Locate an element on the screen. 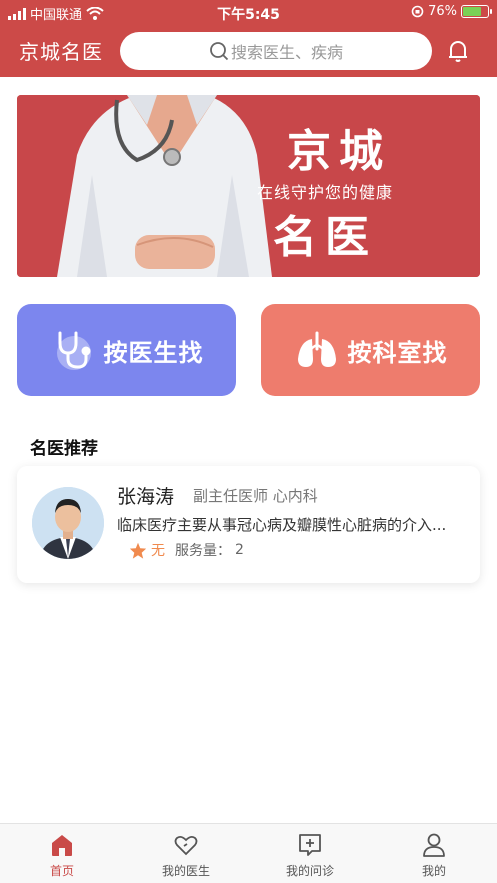  tab-my-doctors-label: 我的医生 is located at coordinates (185, 871).